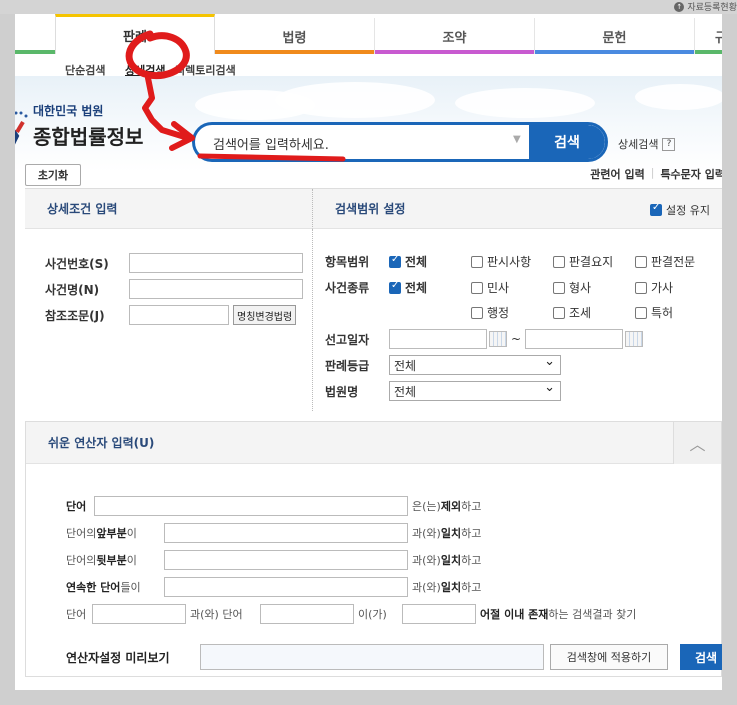 The width and height of the screenshot is (737, 705). I want to click on reset-button: 초기화, so click(53, 175).